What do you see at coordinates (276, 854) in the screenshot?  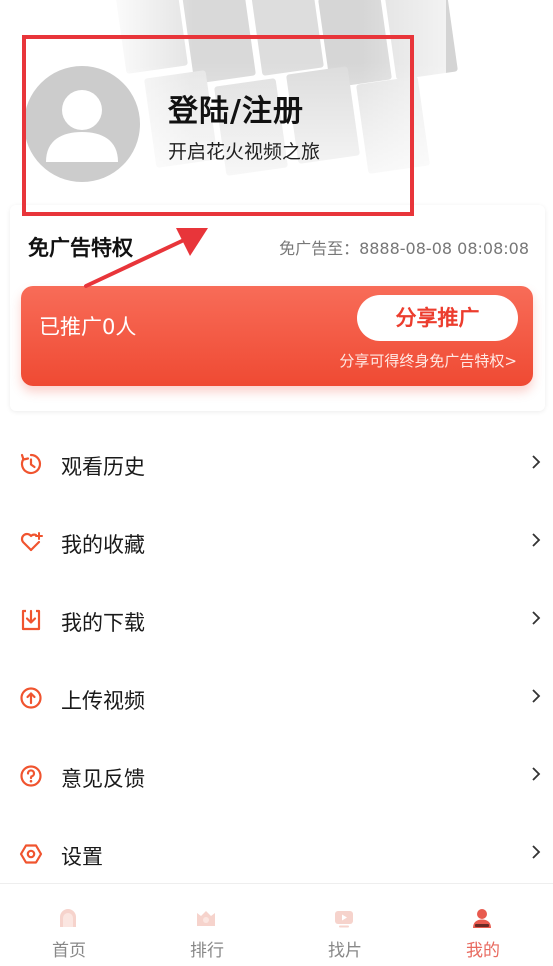 I see `menu-item-settings: 设置` at bounding box center [276, 854].